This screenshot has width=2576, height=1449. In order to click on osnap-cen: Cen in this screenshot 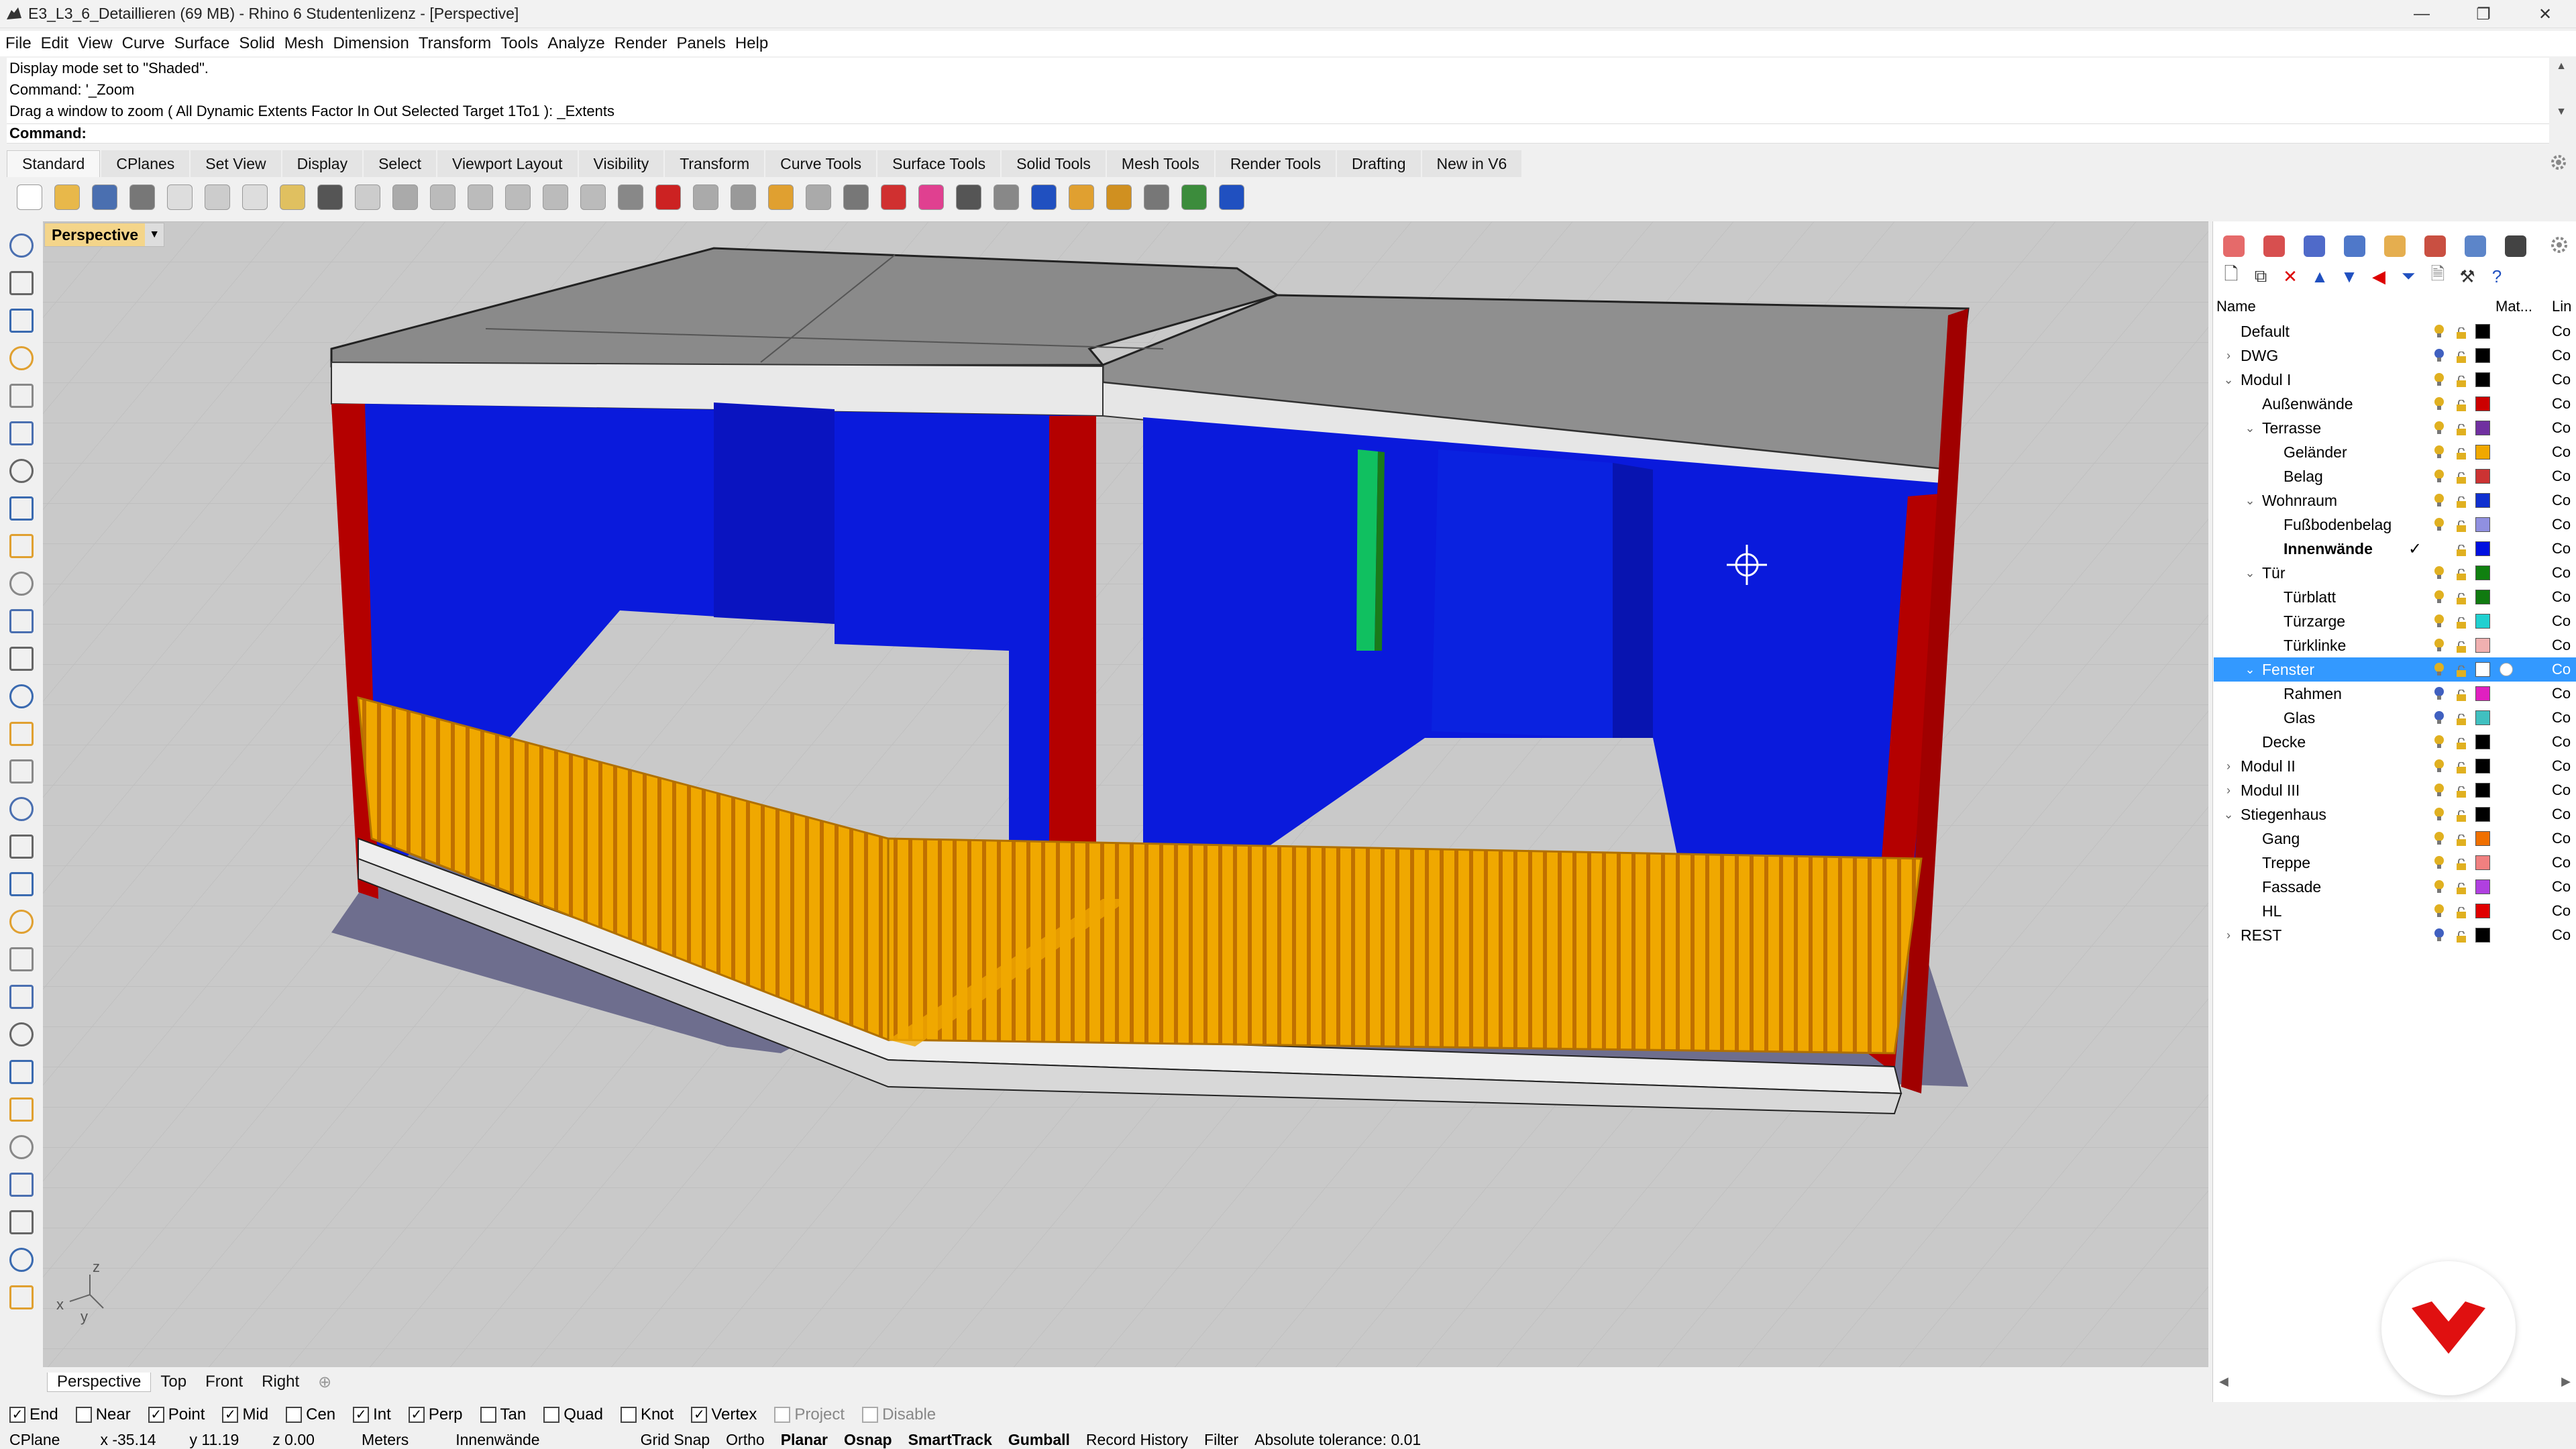, I will do `click(310, 1414)`.